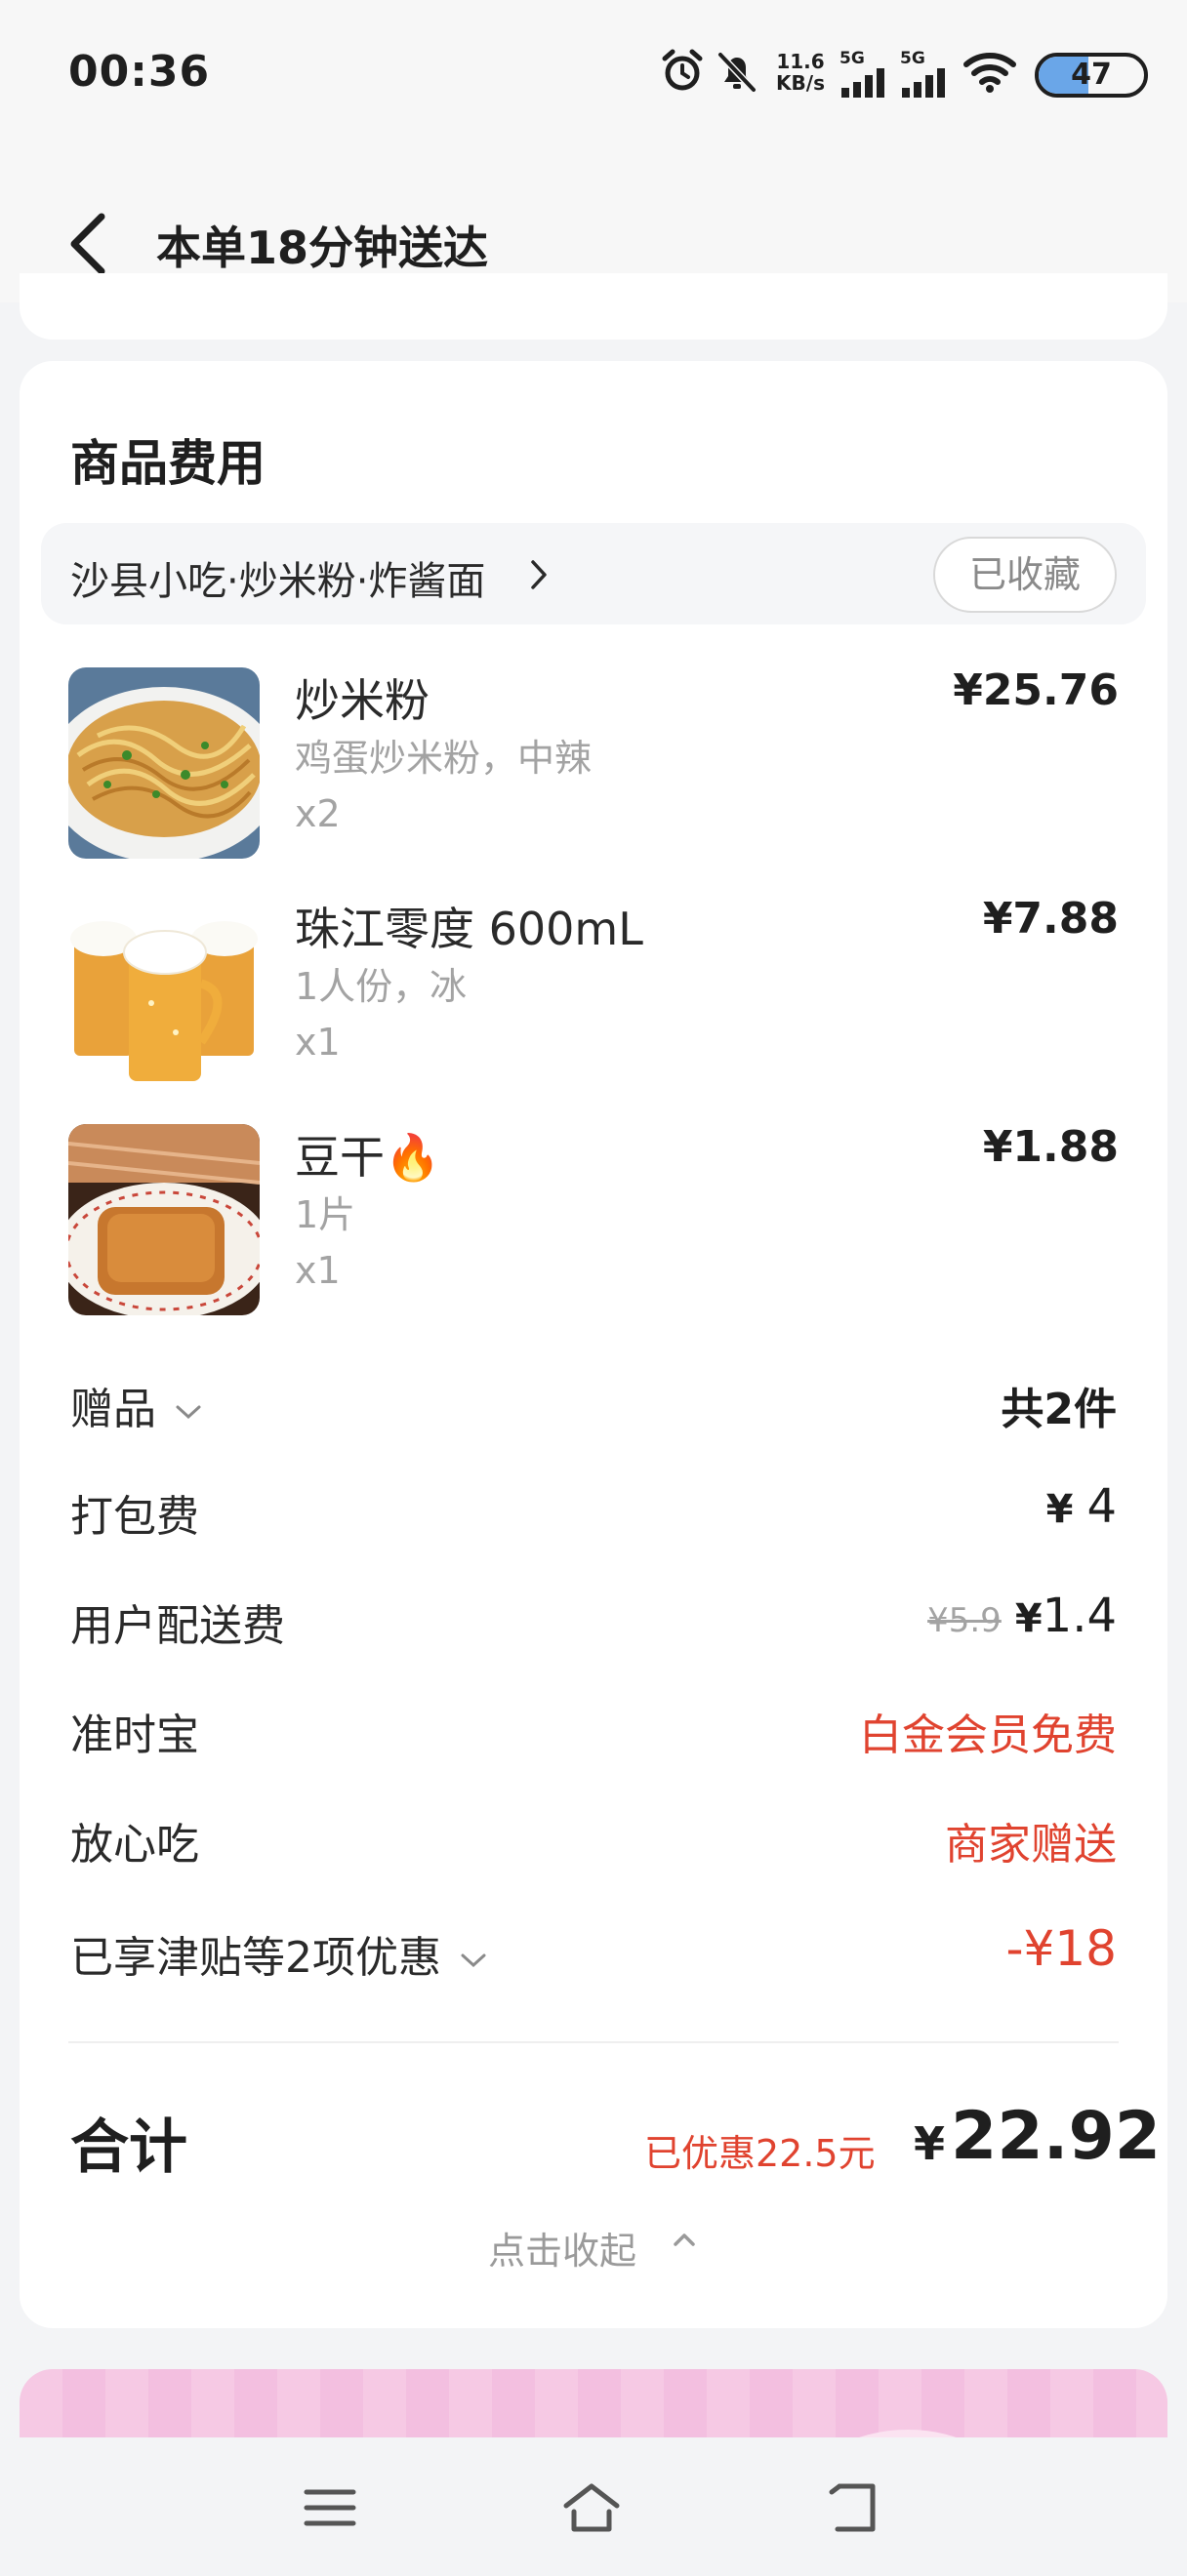 Image resolution: width=1187 pixels, height=2576 pixels. I want to click on fried-rice-noodles-photo, so click(164, 763).